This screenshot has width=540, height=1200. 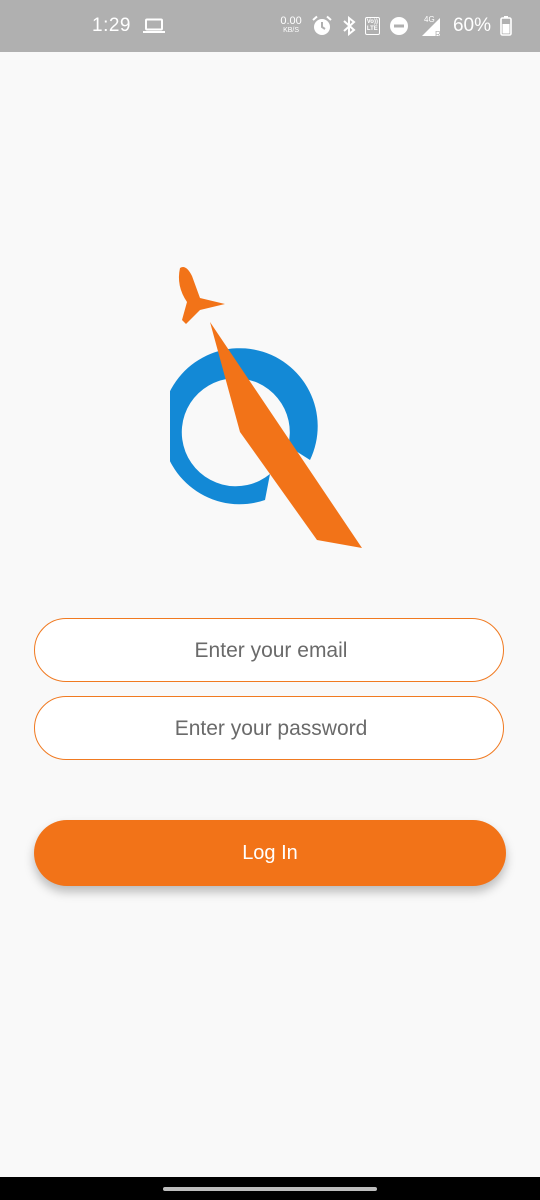 I want to click on status-left: 1:29, so click(x=128, y=26).